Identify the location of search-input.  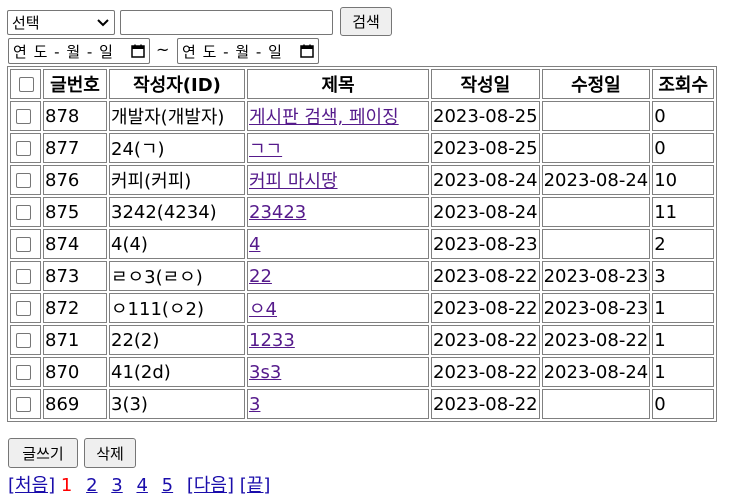
(226, 22).